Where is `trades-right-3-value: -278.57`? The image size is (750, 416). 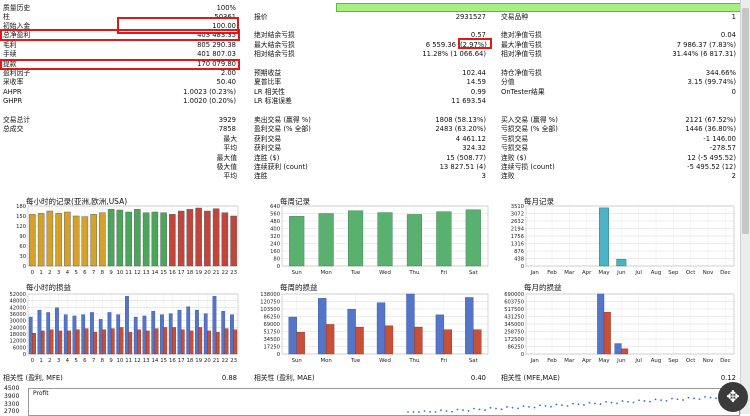 trades-right-3-value: -278.57 is located at coordinates (722, 148).